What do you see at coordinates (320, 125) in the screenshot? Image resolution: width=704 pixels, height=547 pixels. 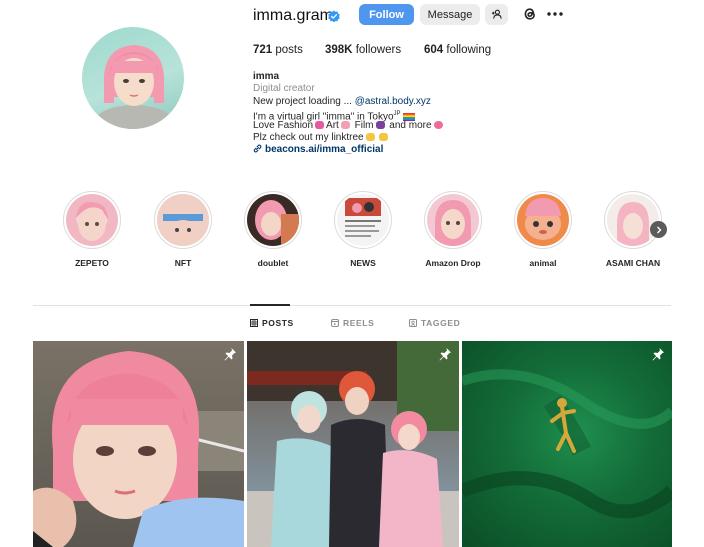 I see `dress-emoji-icon` at bounding box center [320, 125].